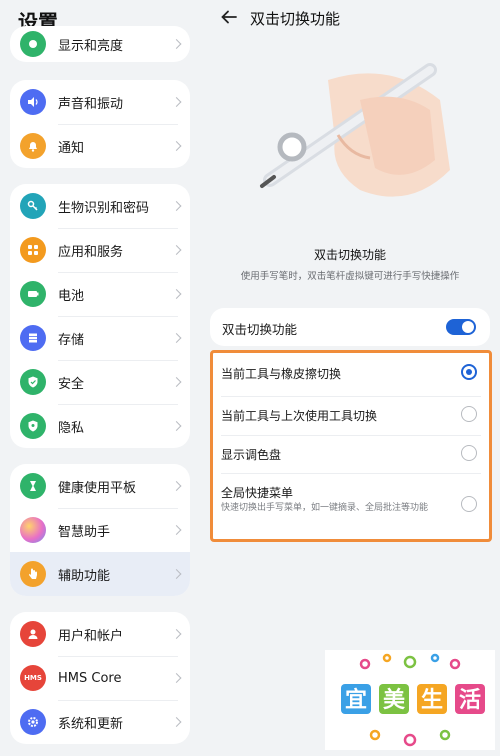 Image resolution: width=500 pixels, height=756 pixels. I want to click on sidebar-item-battery: 电池, so click(100, 294).